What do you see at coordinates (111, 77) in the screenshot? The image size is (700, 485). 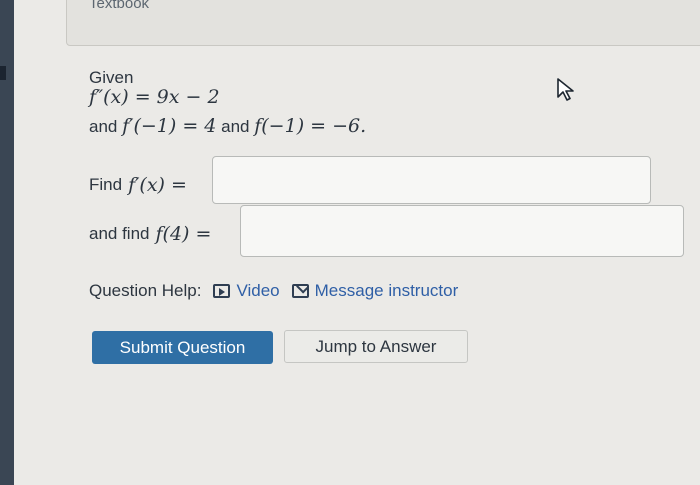 I see `given-label: Given` at bounding box center [111, 77].